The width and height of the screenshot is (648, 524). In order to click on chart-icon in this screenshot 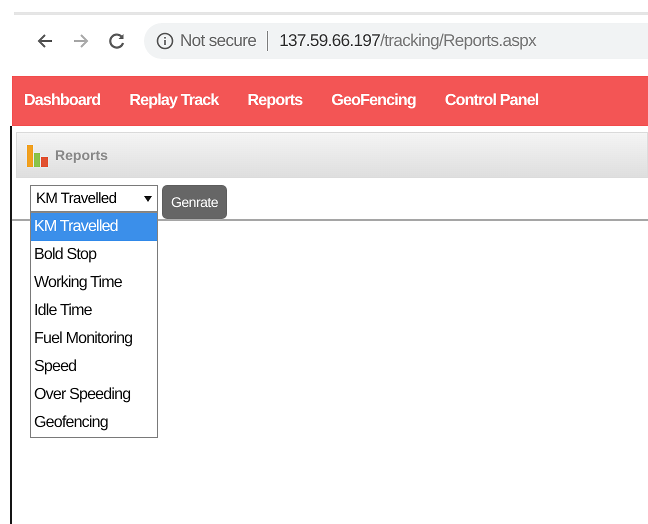, I will do `click(38, 155)`.